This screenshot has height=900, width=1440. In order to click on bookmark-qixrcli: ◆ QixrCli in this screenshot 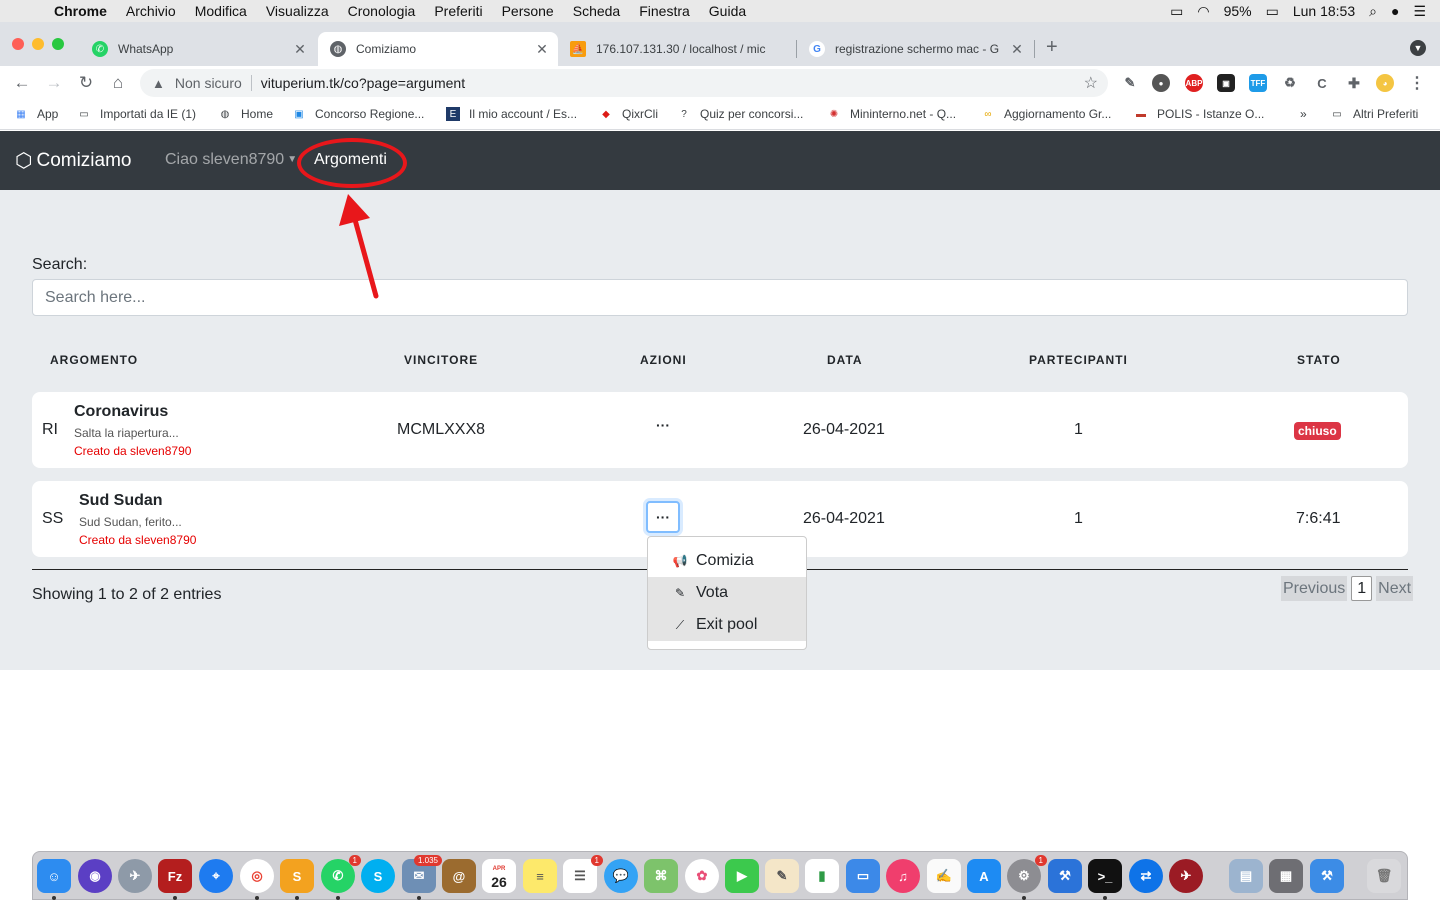, I will do `click(628, 114)`.